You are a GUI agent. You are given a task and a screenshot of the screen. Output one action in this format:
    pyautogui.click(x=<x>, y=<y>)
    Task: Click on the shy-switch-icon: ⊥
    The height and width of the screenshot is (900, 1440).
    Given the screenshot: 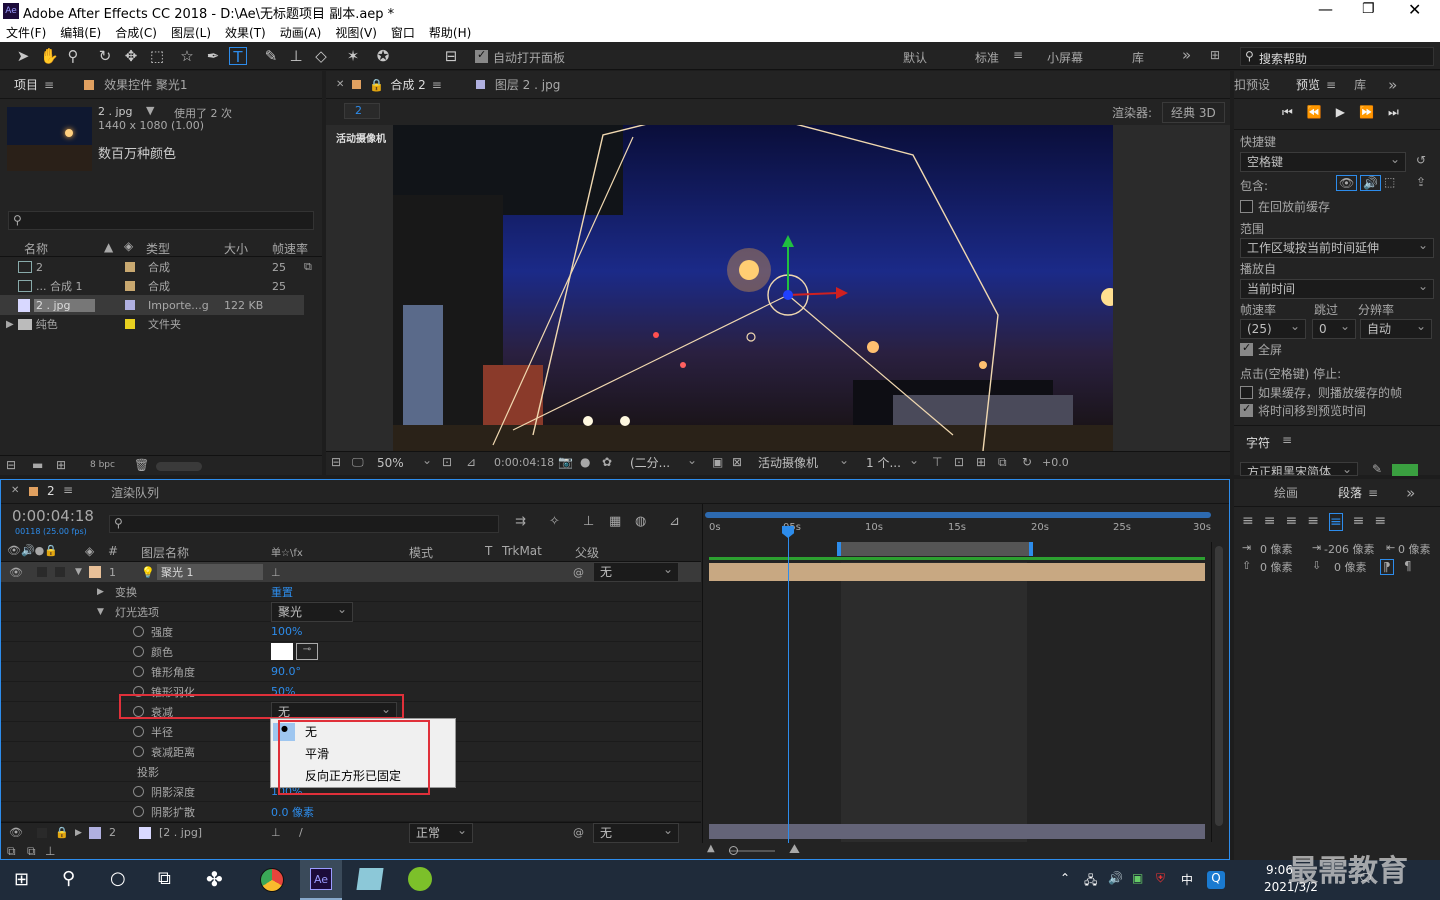 What is the action you would take?
    pyautogui.click(x=276, y=572)
    